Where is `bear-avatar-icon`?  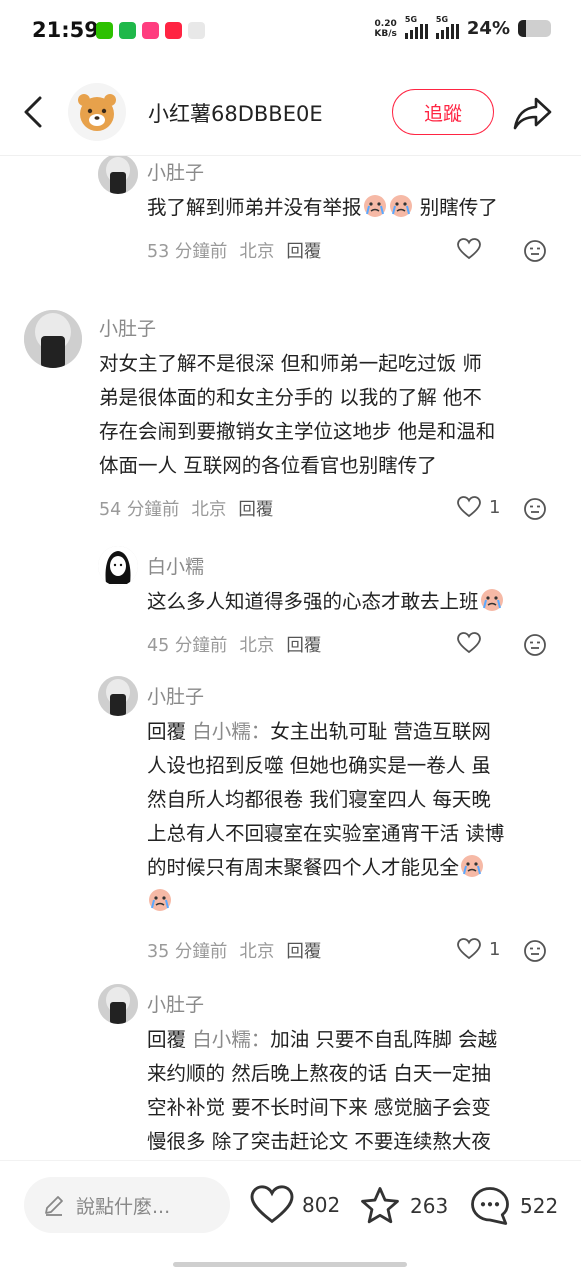
bear-avatar-icon is located at coordinates (97, 112).